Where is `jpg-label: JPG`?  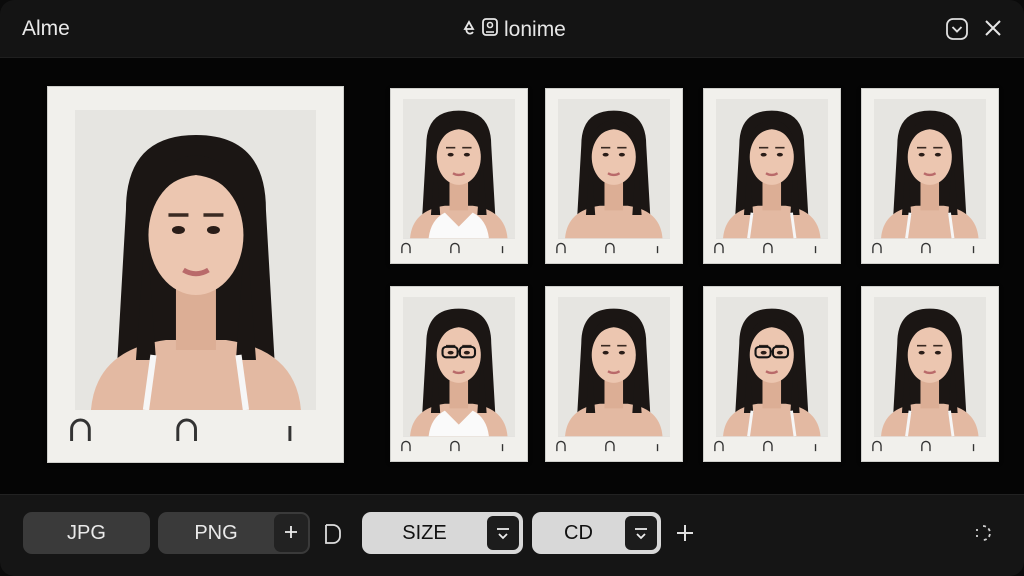 jpg-label: JPG is located at coordinates (86, 532).